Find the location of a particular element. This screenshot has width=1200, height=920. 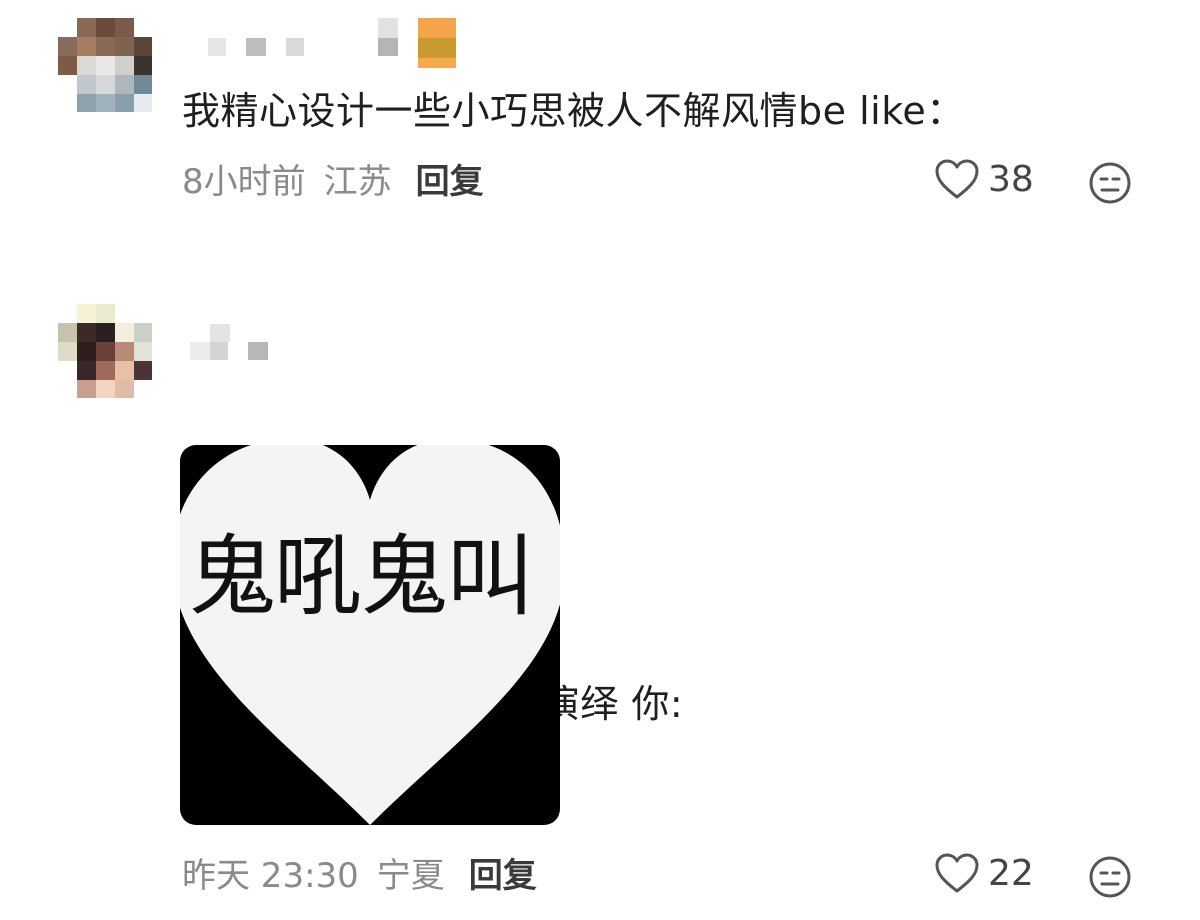

comment-image: 鬼吼鬼叫 is located at coordinates (370, 635).